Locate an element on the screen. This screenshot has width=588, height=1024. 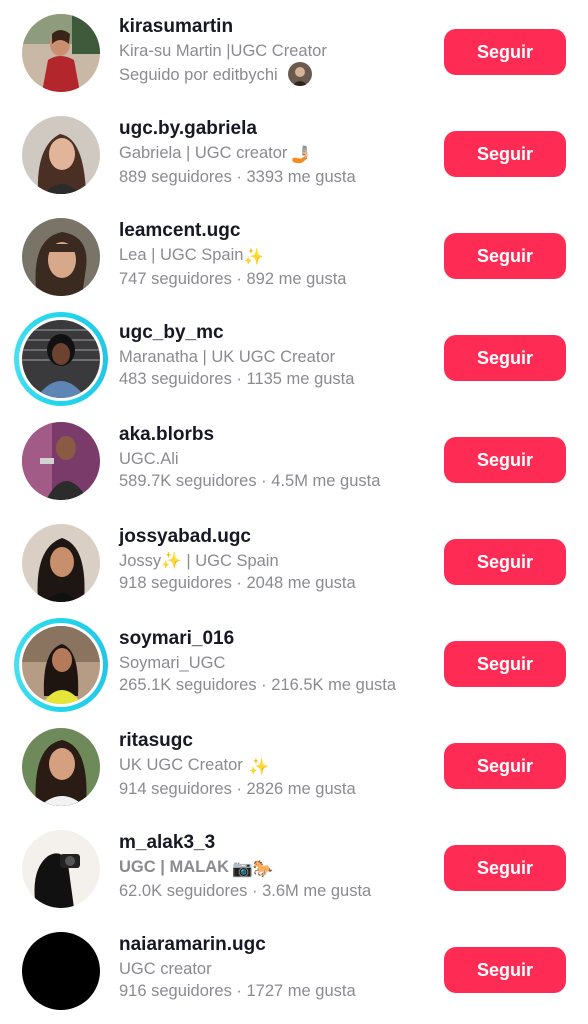
stats: 747 seguidores · 892 me gusta is located at coordinates (233, 279).